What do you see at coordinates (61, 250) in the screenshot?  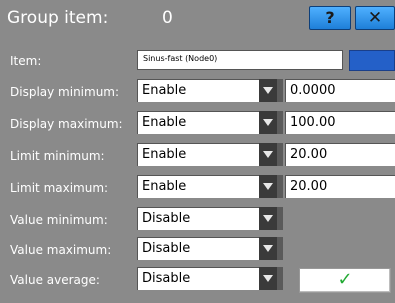 I see `value-maximum-label: Value maximum:` at bounding box center [61, 250].